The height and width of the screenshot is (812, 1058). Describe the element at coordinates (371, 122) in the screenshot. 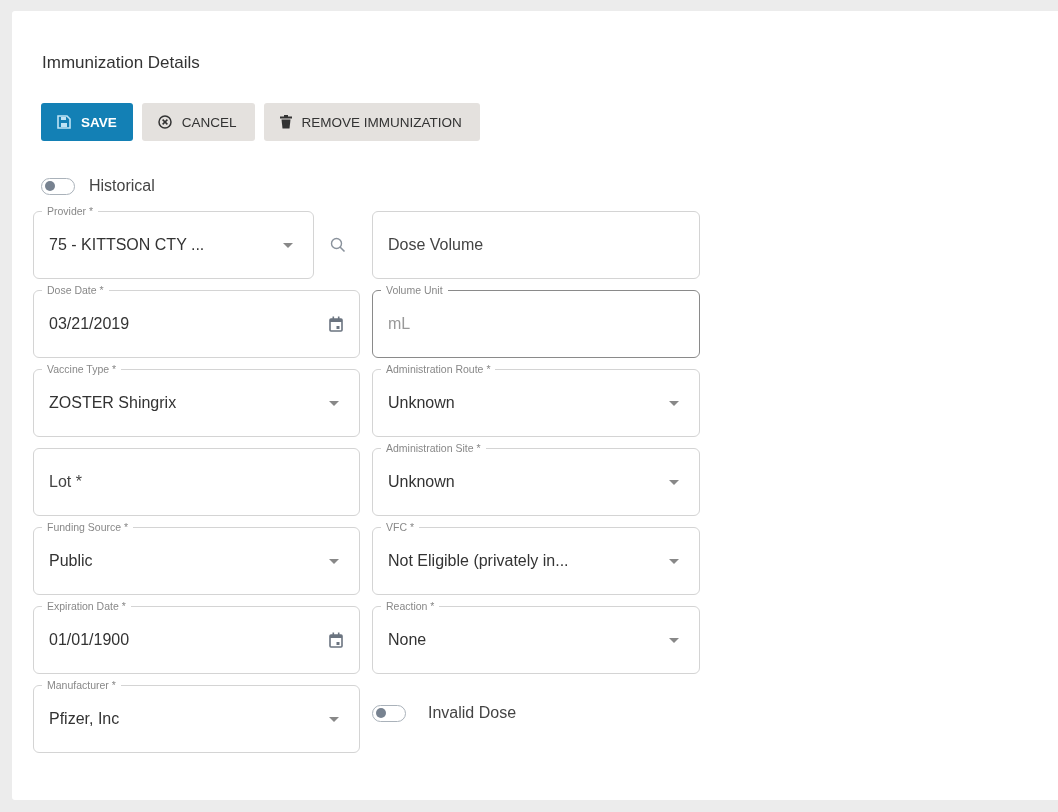

I see `remove-button: REMOVE IMMUNIZATION` at that location.